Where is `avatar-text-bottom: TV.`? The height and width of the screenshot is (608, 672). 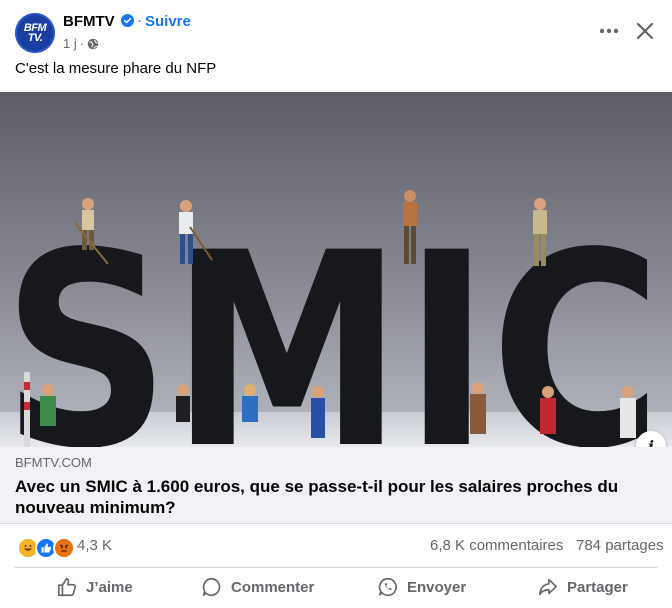
avatar-text-bottom: TV. is located at coordinates (35, 38).